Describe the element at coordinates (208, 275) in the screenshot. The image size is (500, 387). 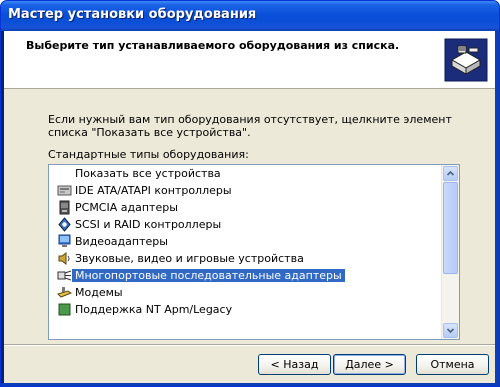
I see `list-item-label: Многопортовые последовательные адаптеры` at that location.